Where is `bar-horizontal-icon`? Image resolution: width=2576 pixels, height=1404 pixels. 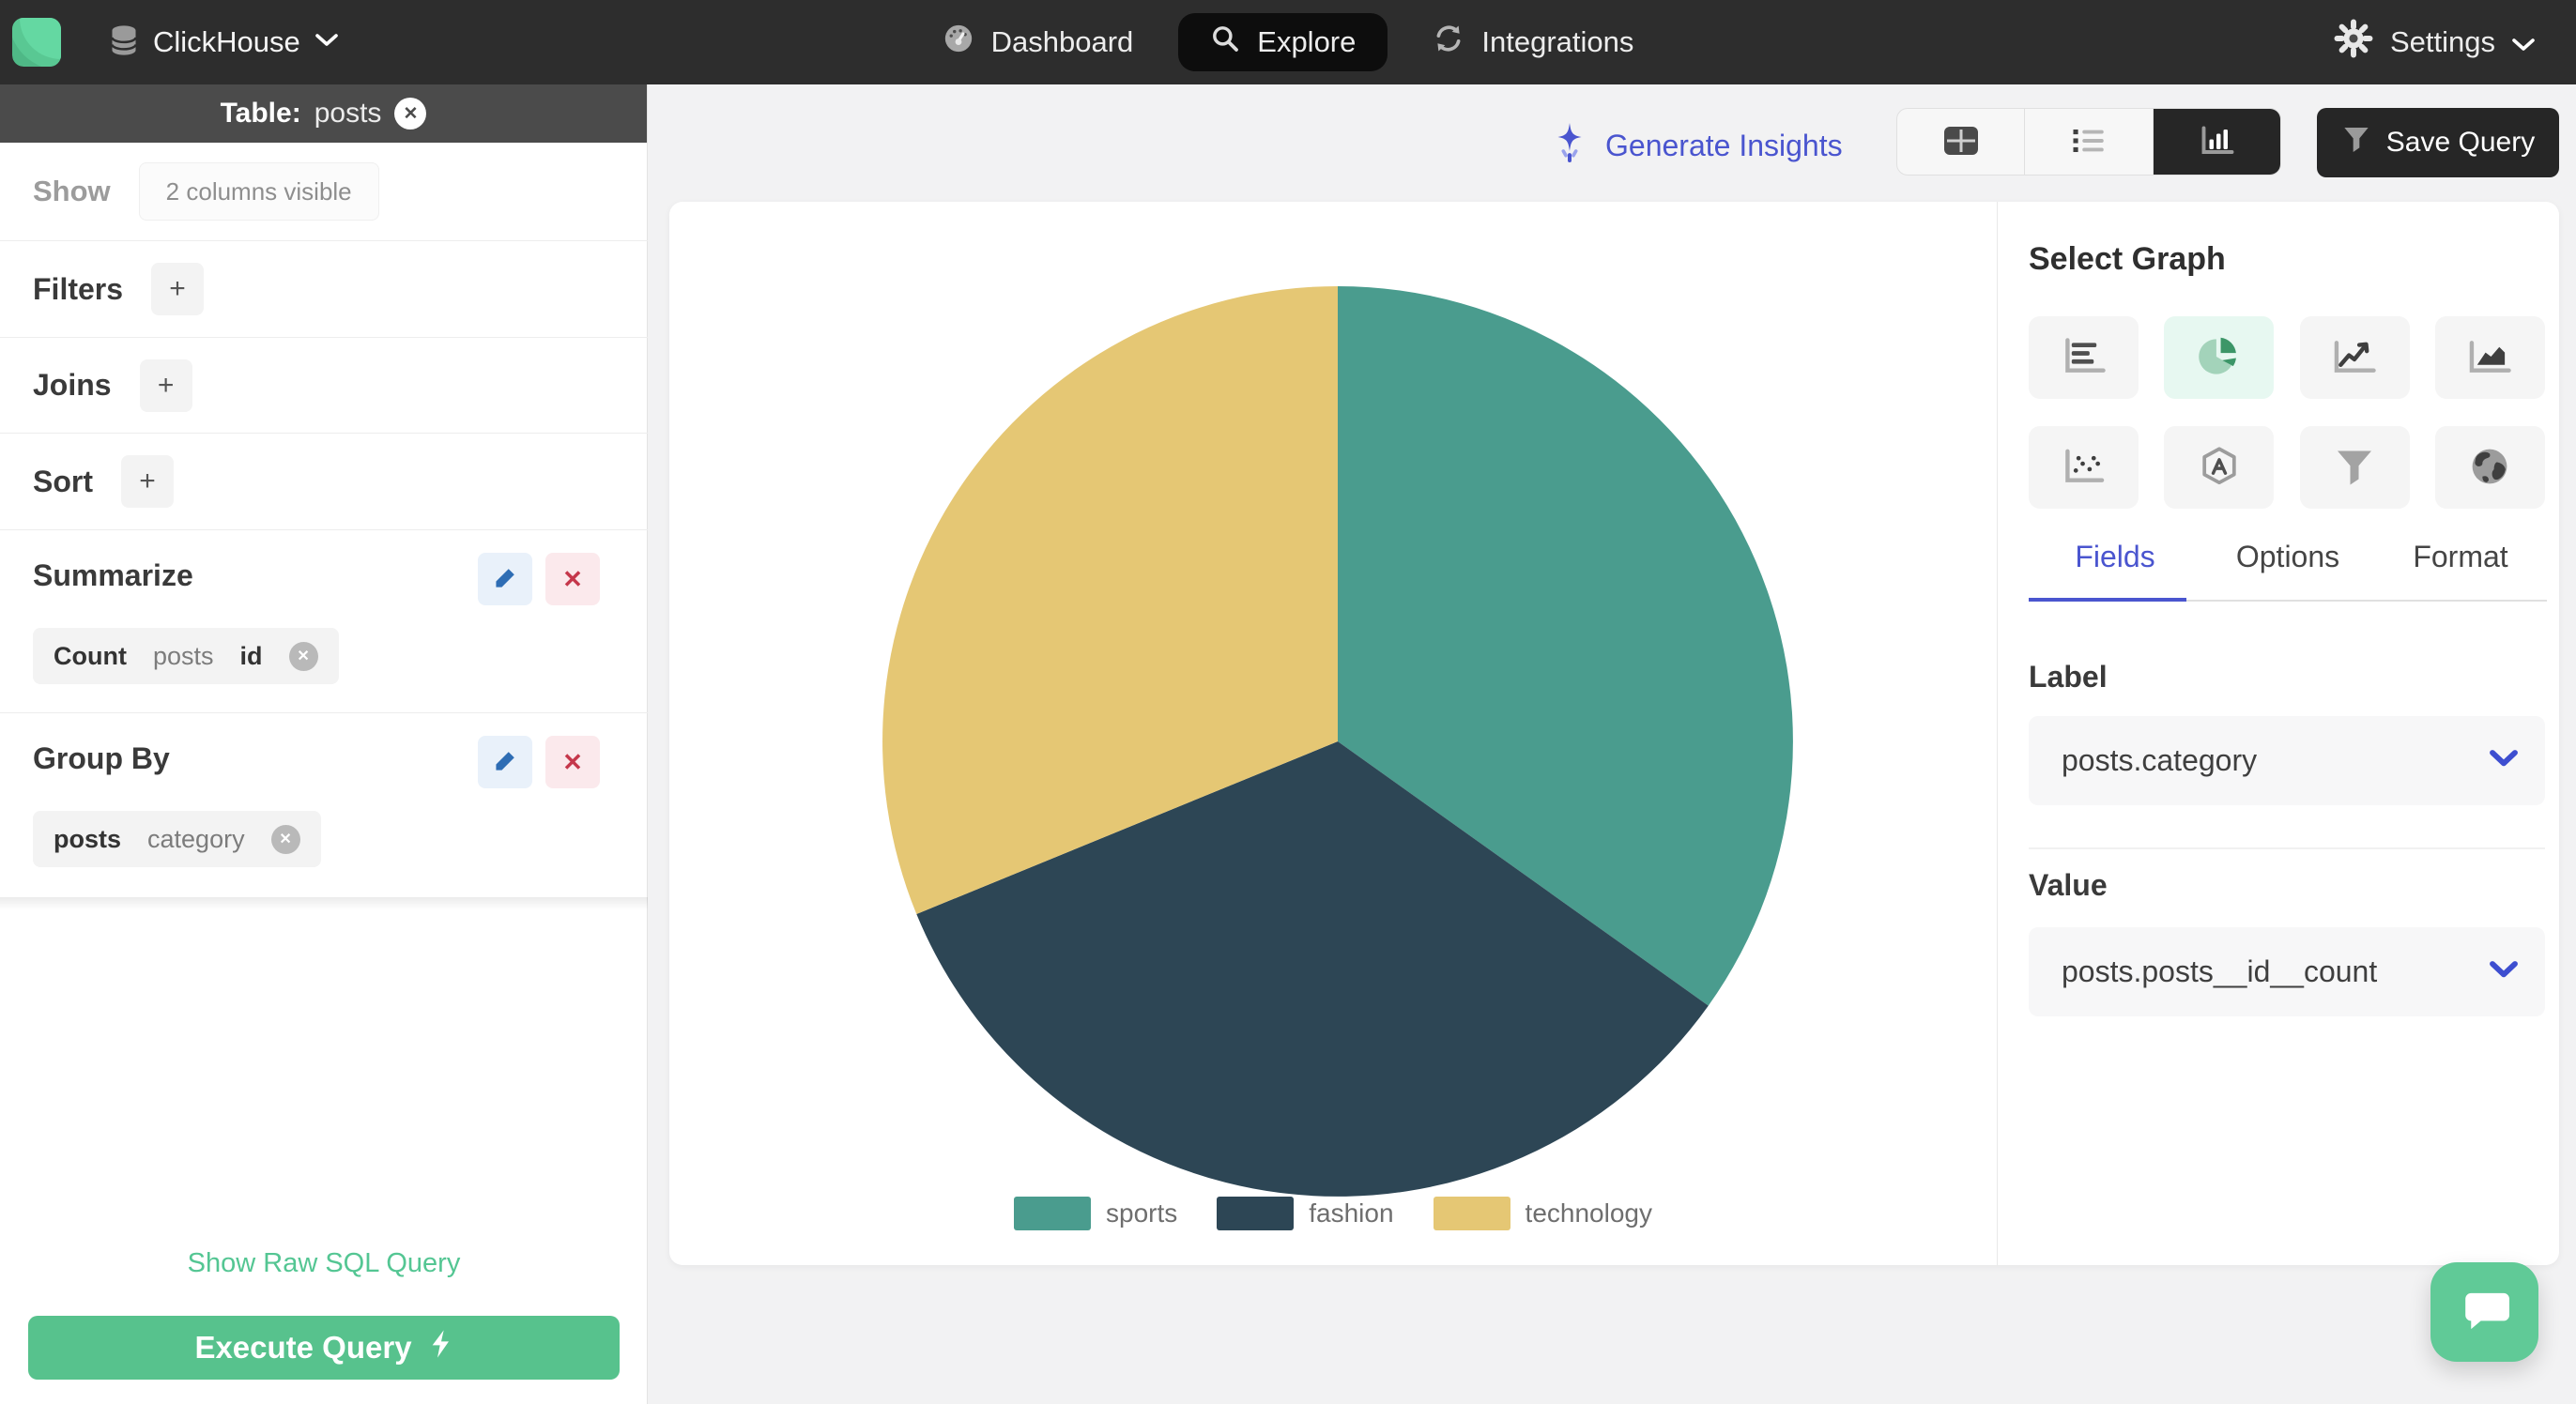 bar-horizontal-icon is located at coordinates (2084, 358).